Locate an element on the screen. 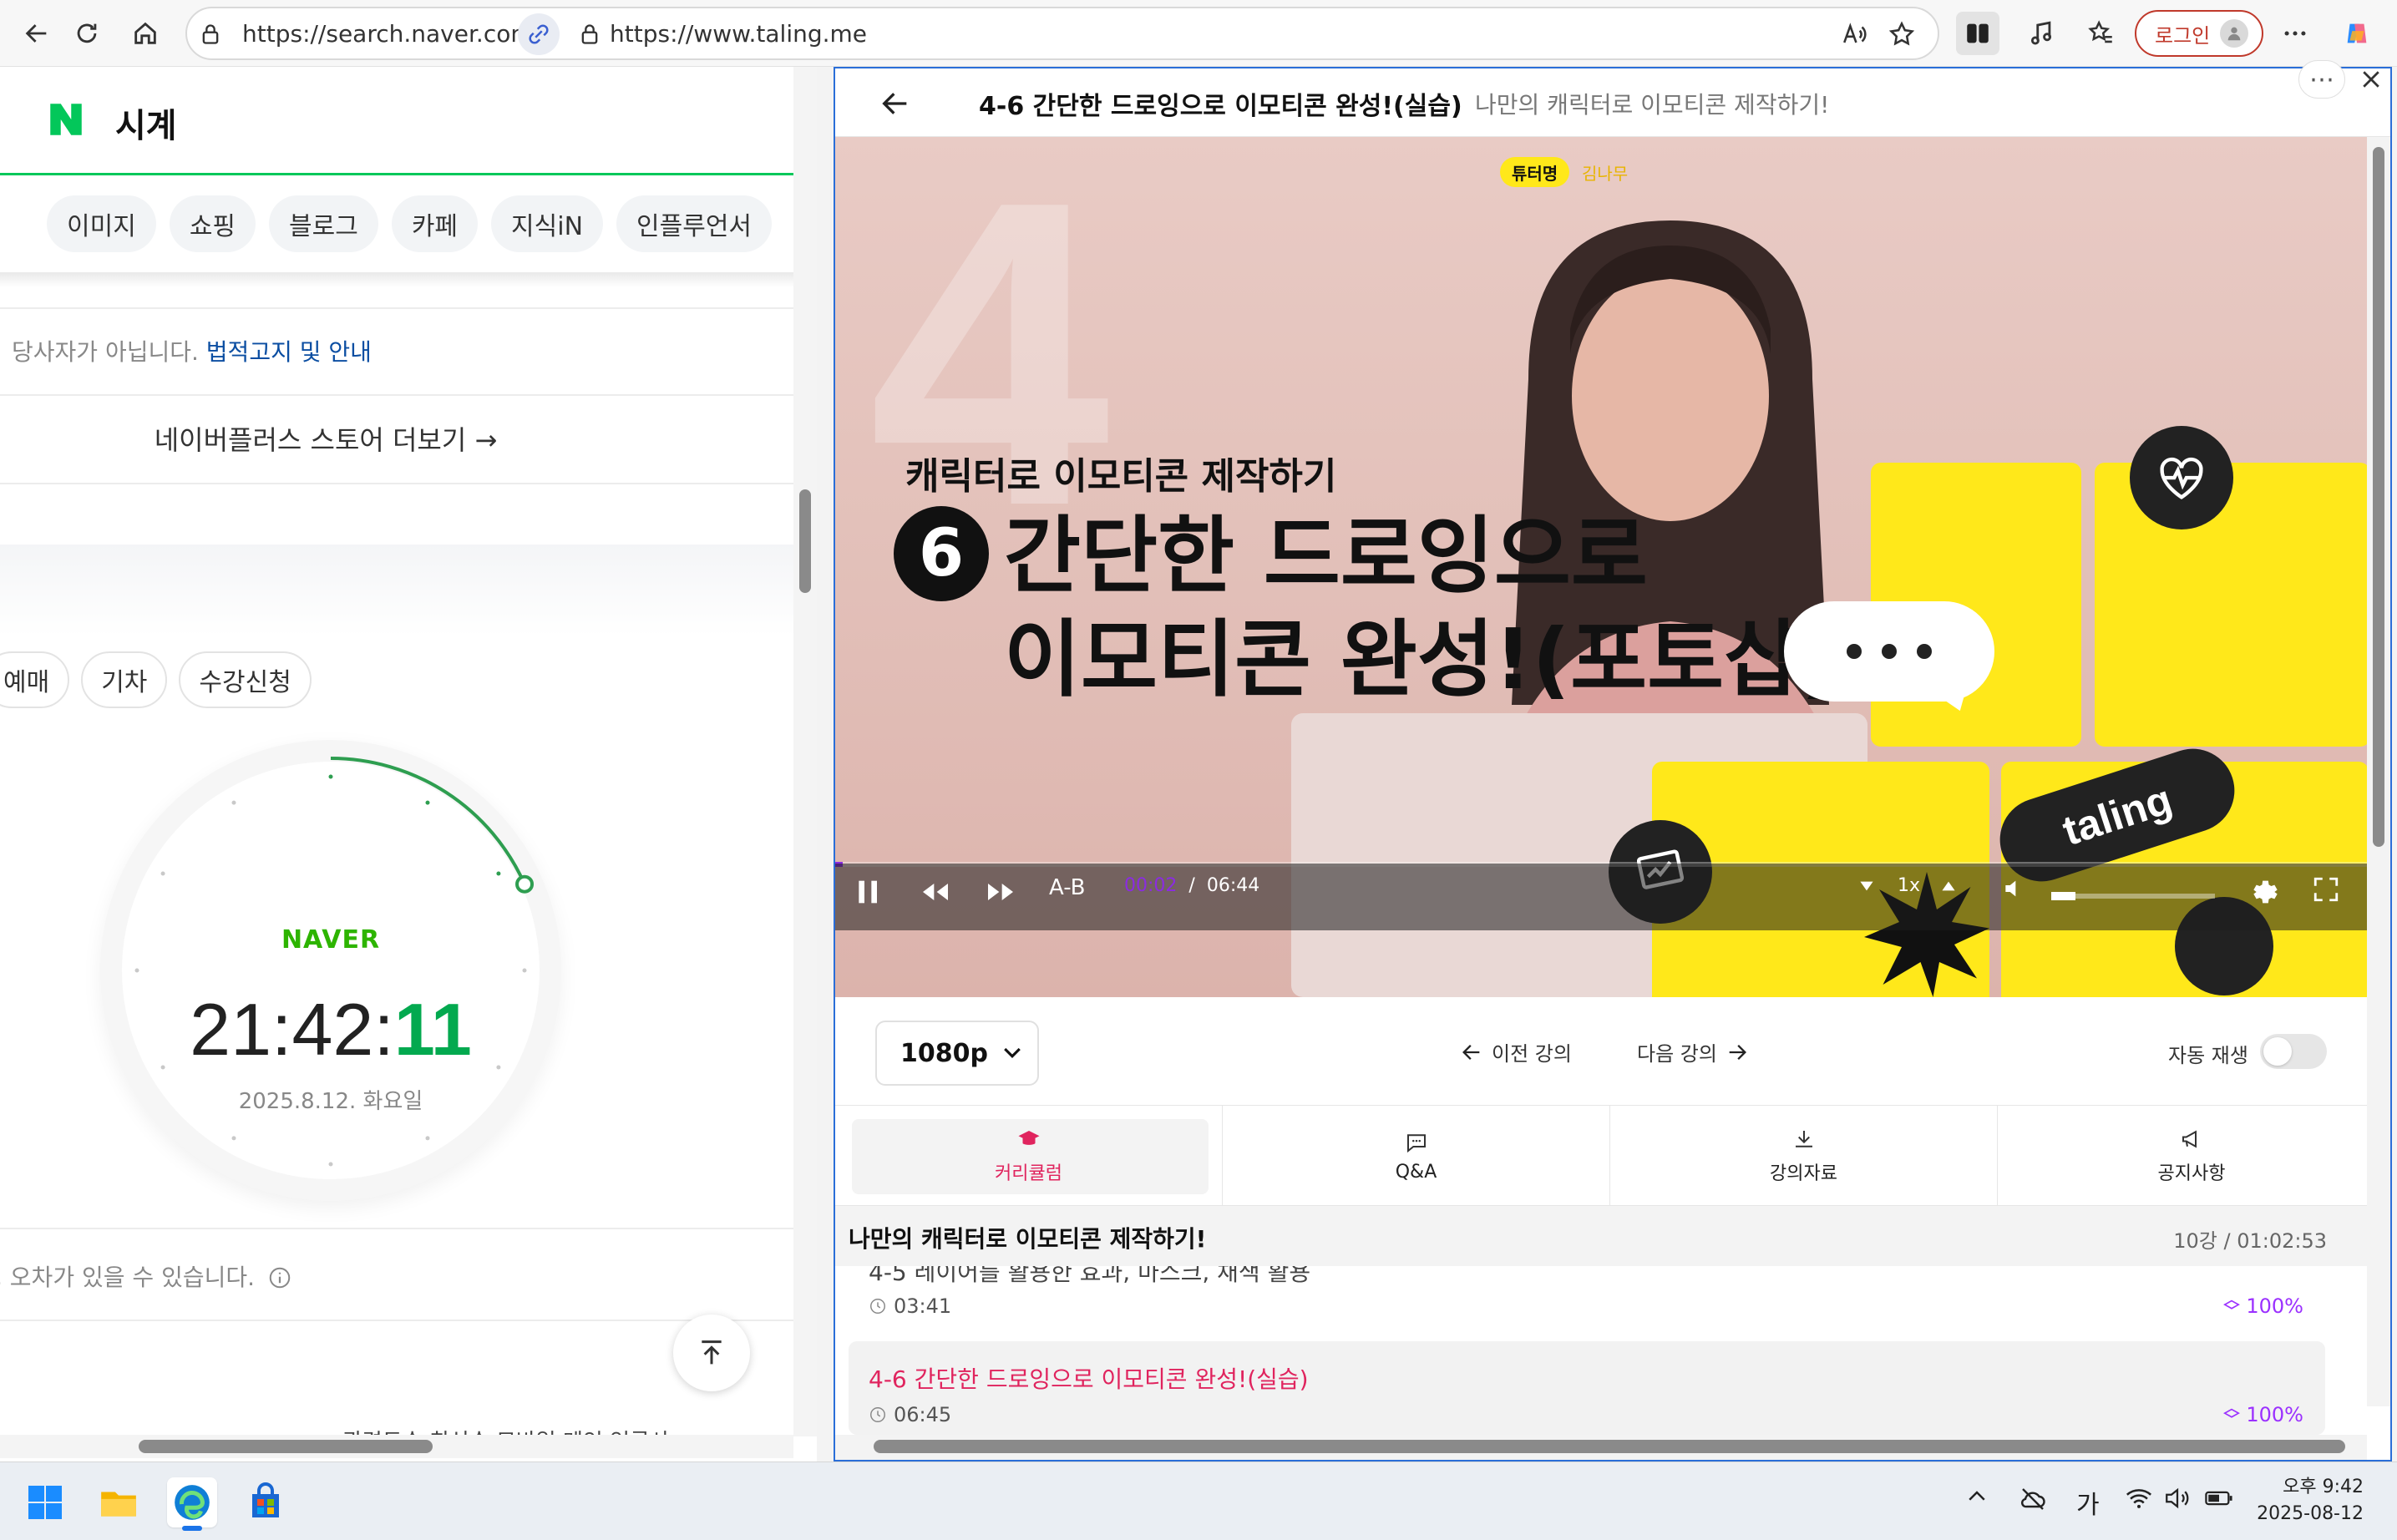 The image size is (2397, 1540). split-screen-icon is located at coordinates (1978, 33).